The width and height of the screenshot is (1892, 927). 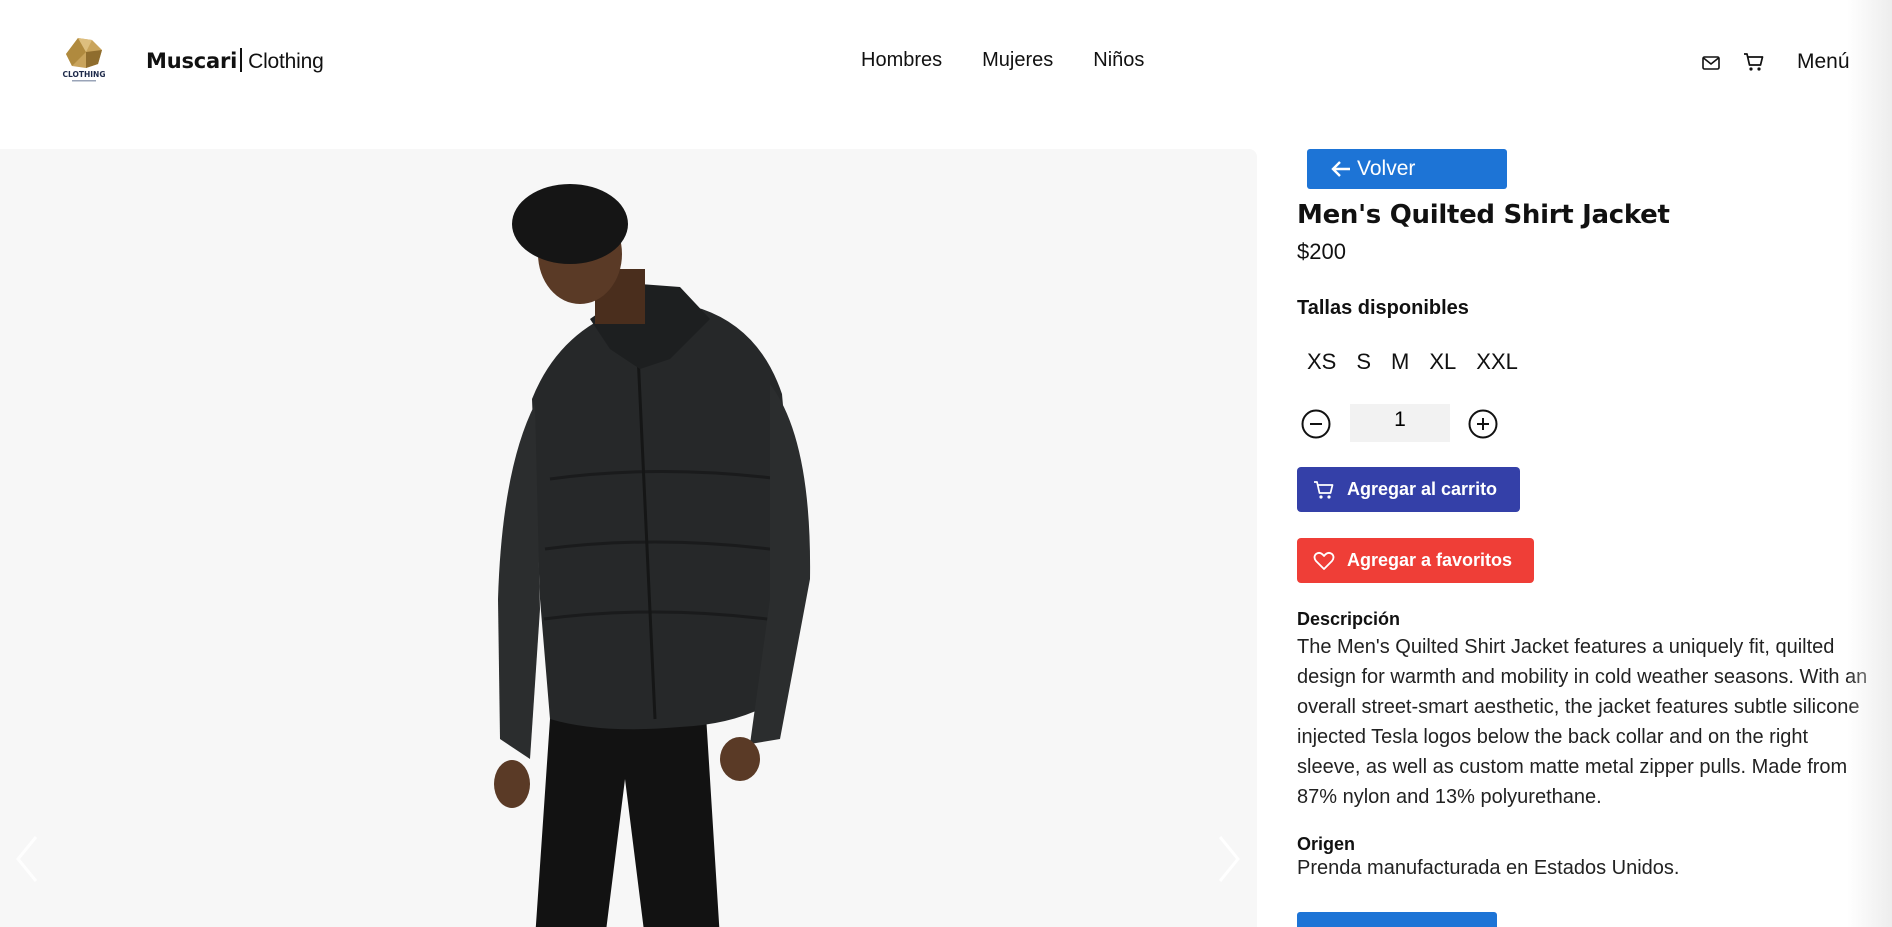 I want to click on back-button-label: Volver, so click(x=1386, y=168).